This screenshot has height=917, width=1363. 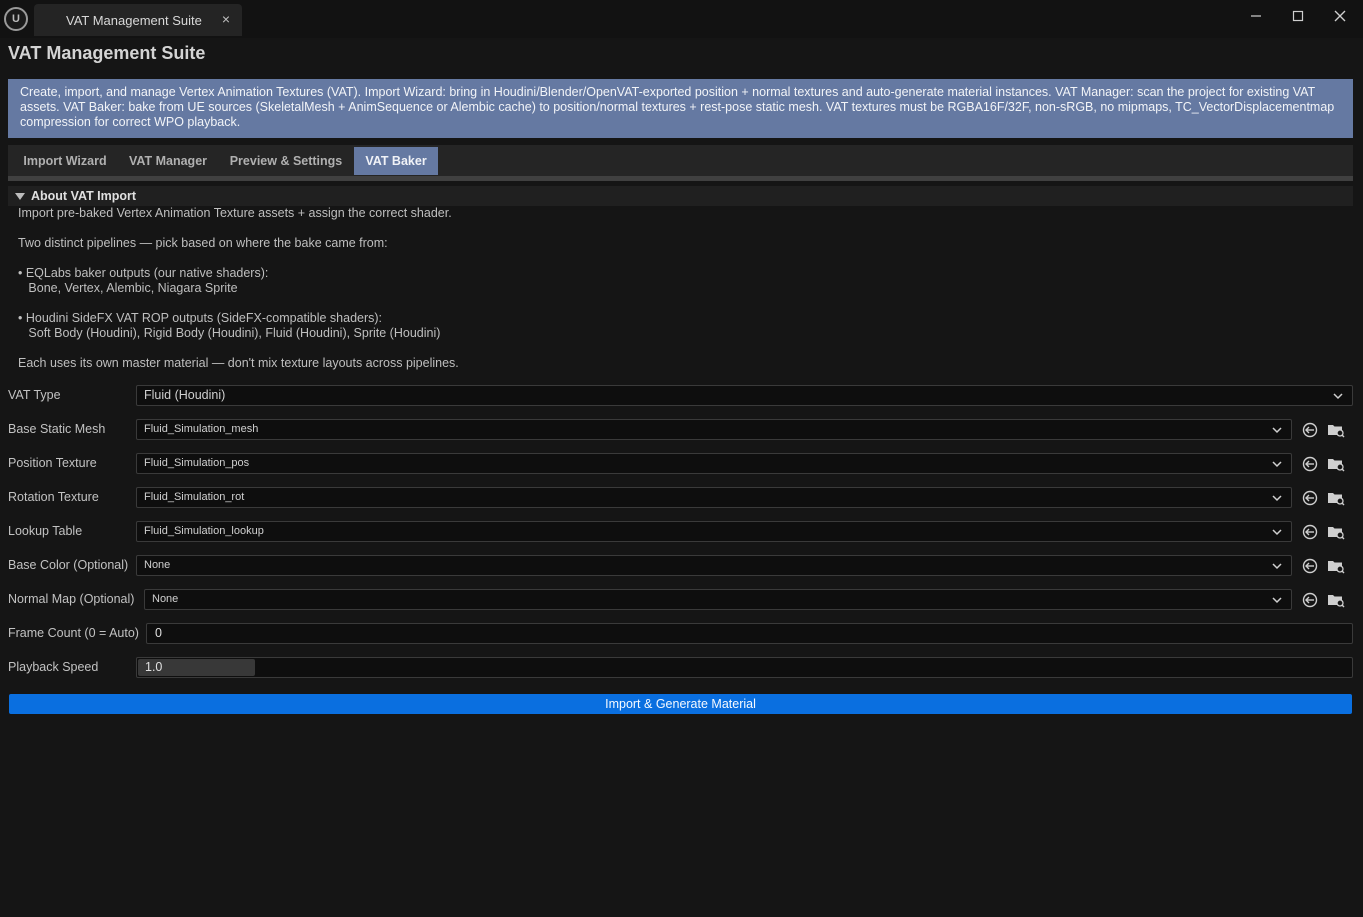 I want to click on import-generate-material-button: Import & Generate Material, so click(x=680, y=704).